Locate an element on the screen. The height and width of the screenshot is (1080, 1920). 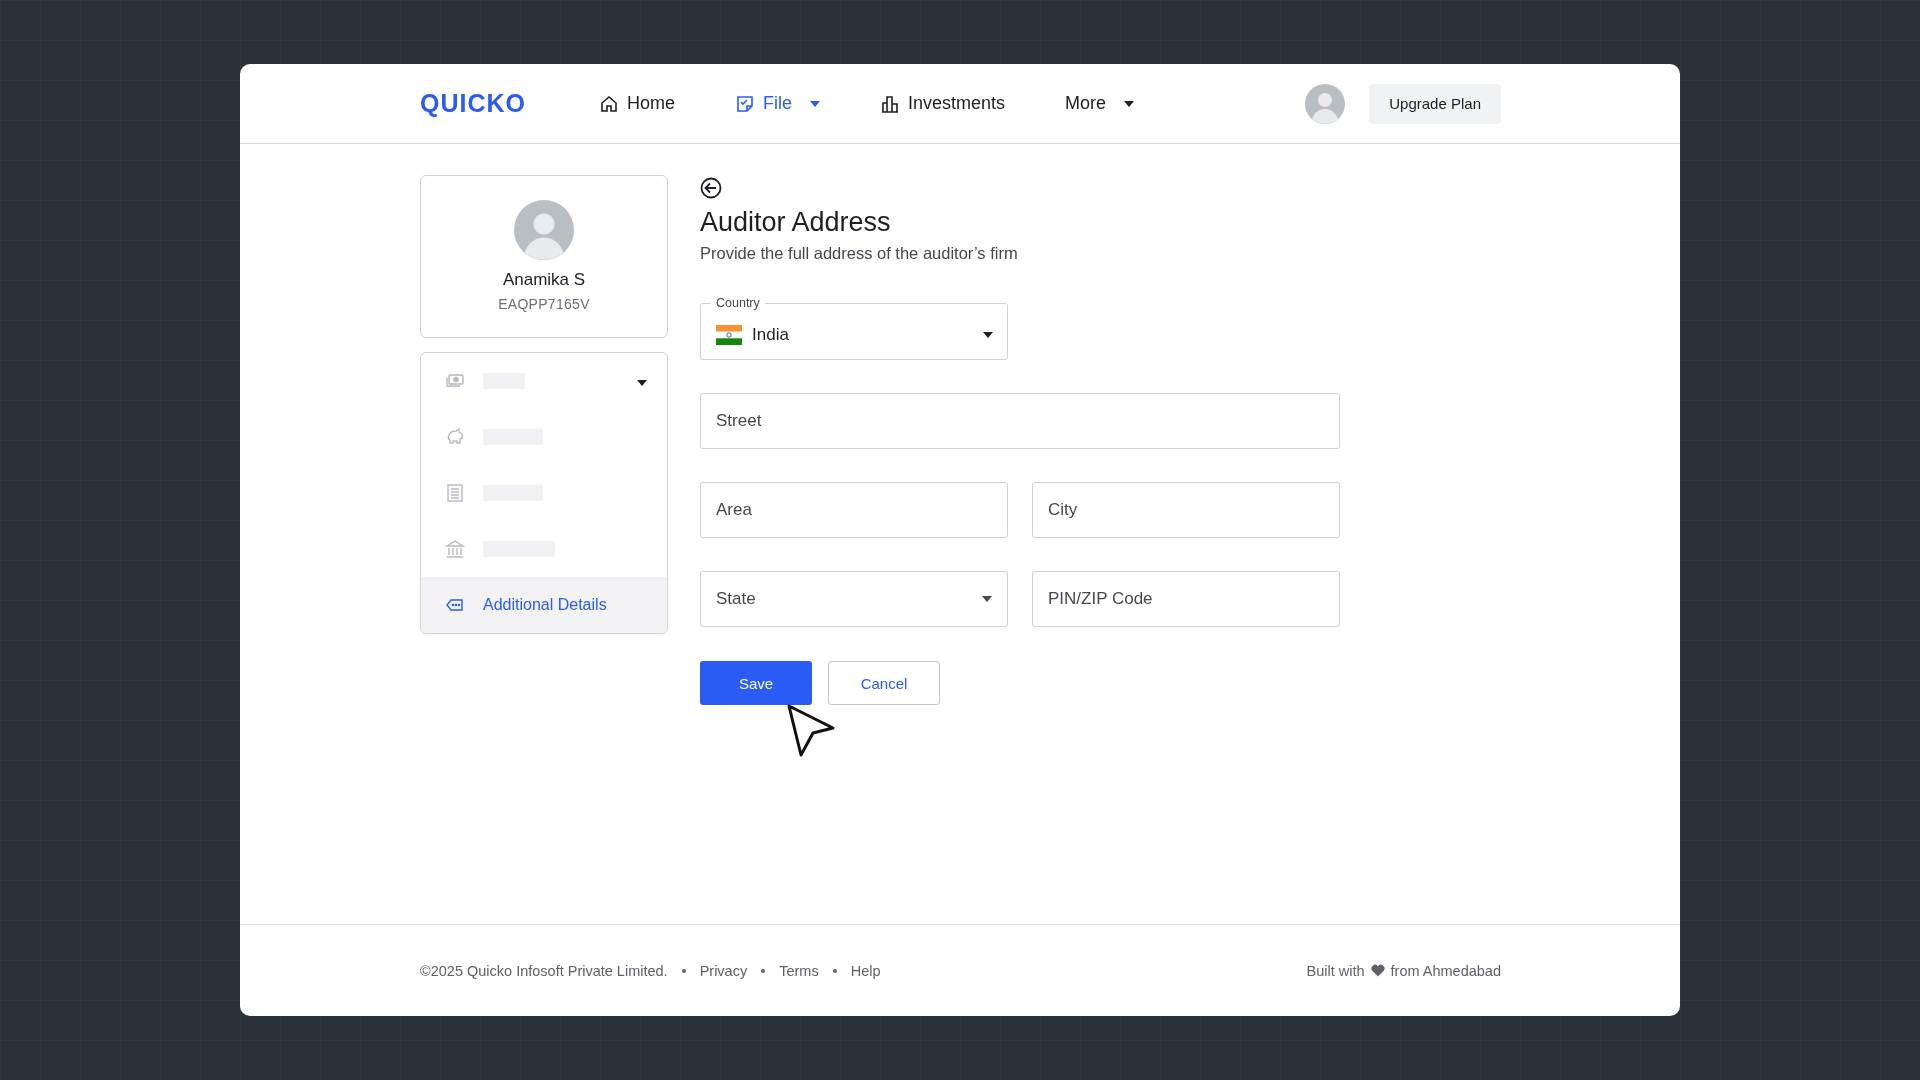
heart-icon is located at coordinates (1377, 970).